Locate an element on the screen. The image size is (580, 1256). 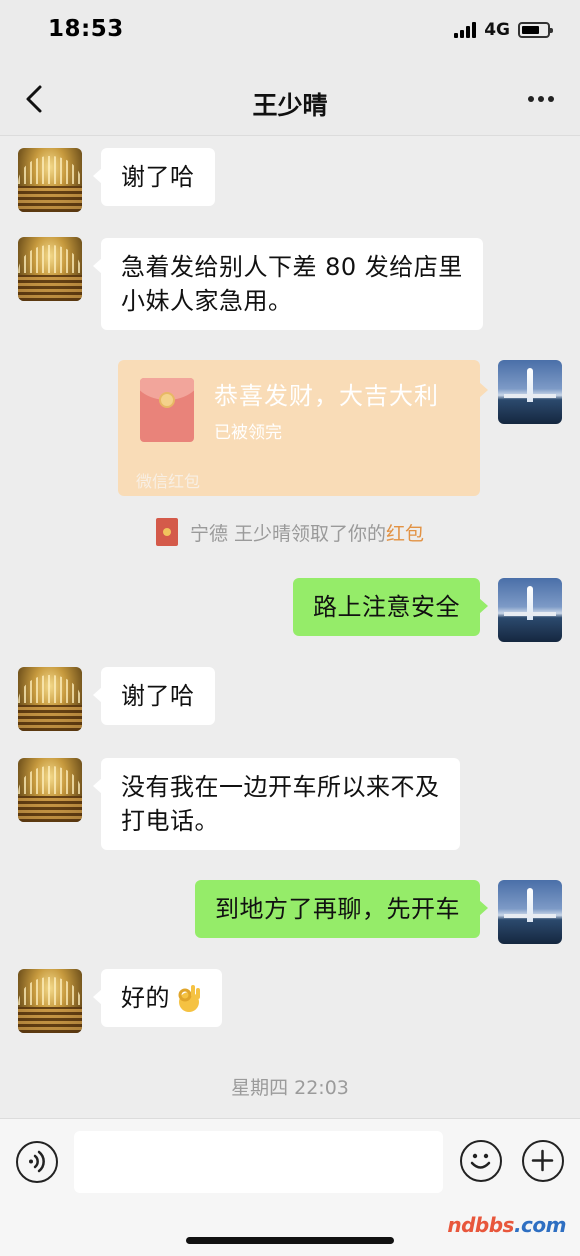
message-text: 到地方了再聊，先开车 is located at coordinates (337, 909).